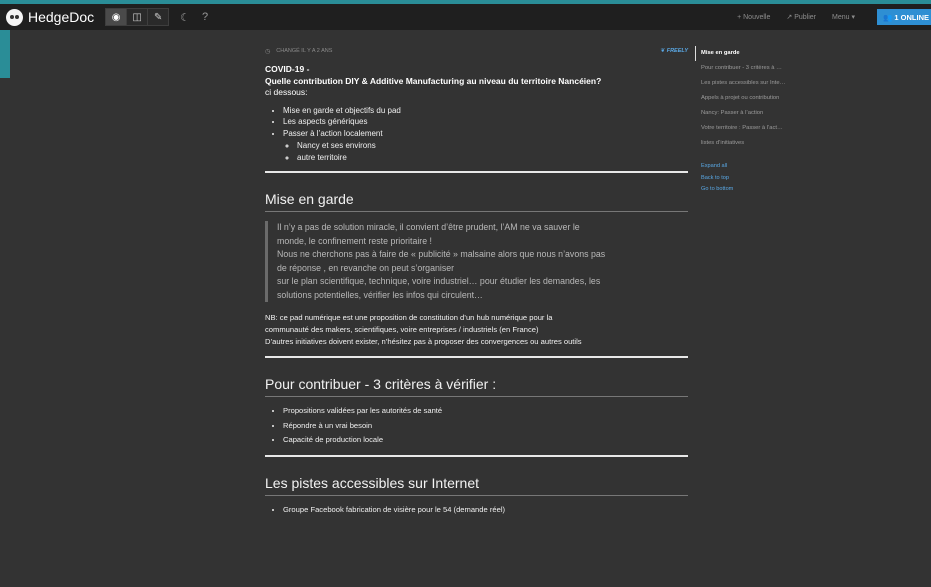 This screenshot has height=587, width=931. Describe the element at coordinates (805, 17) in the screenshot. I see `publish-label: Publier` at that location.